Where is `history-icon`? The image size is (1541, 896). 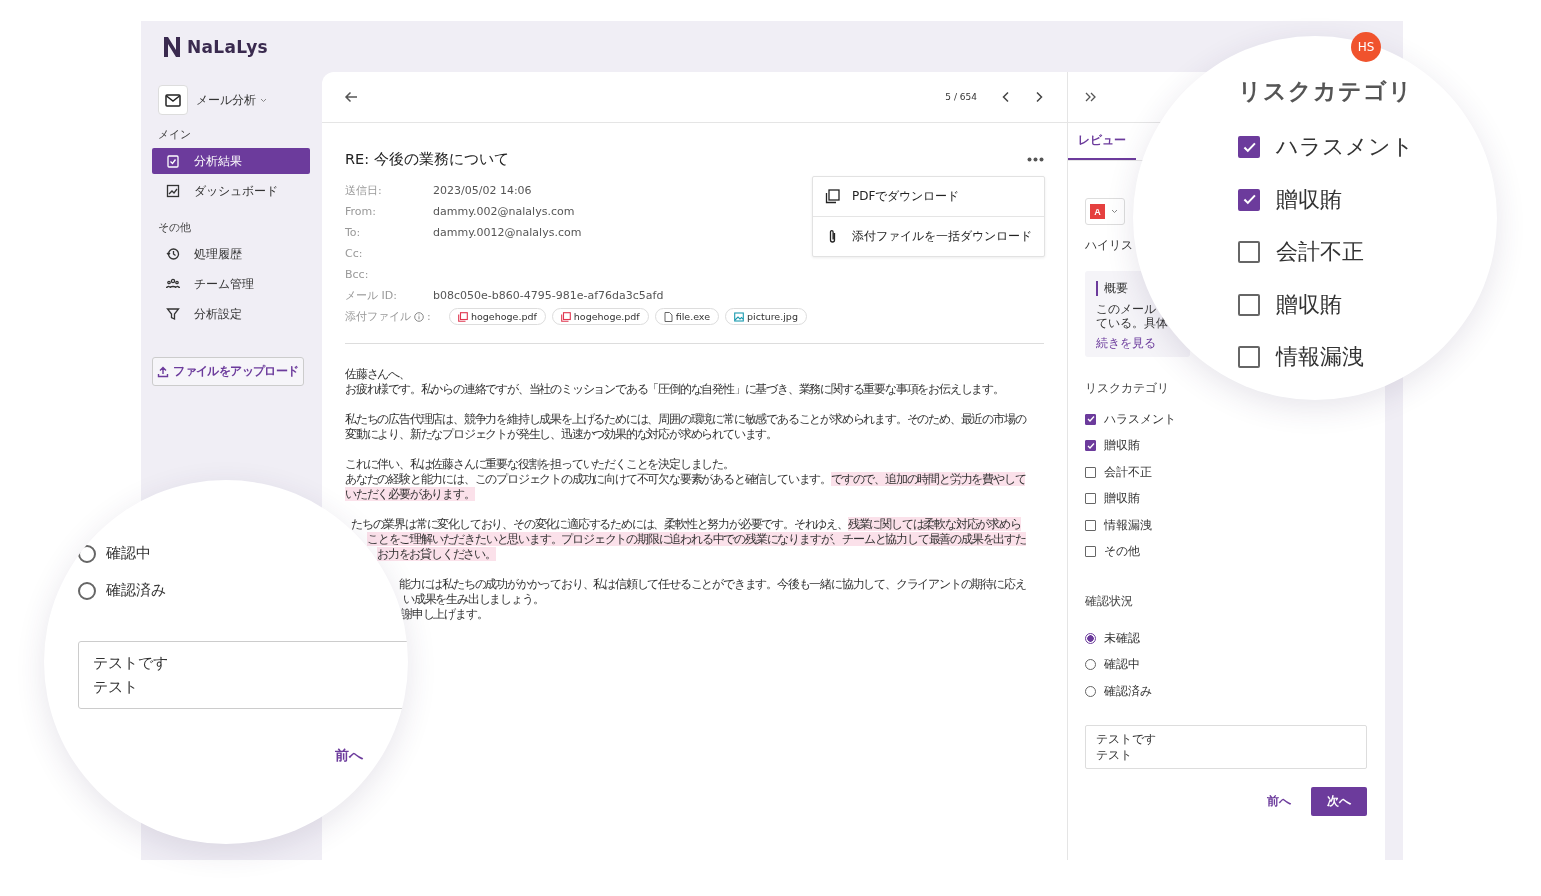 history-icon is located at coordinates (173, 254).